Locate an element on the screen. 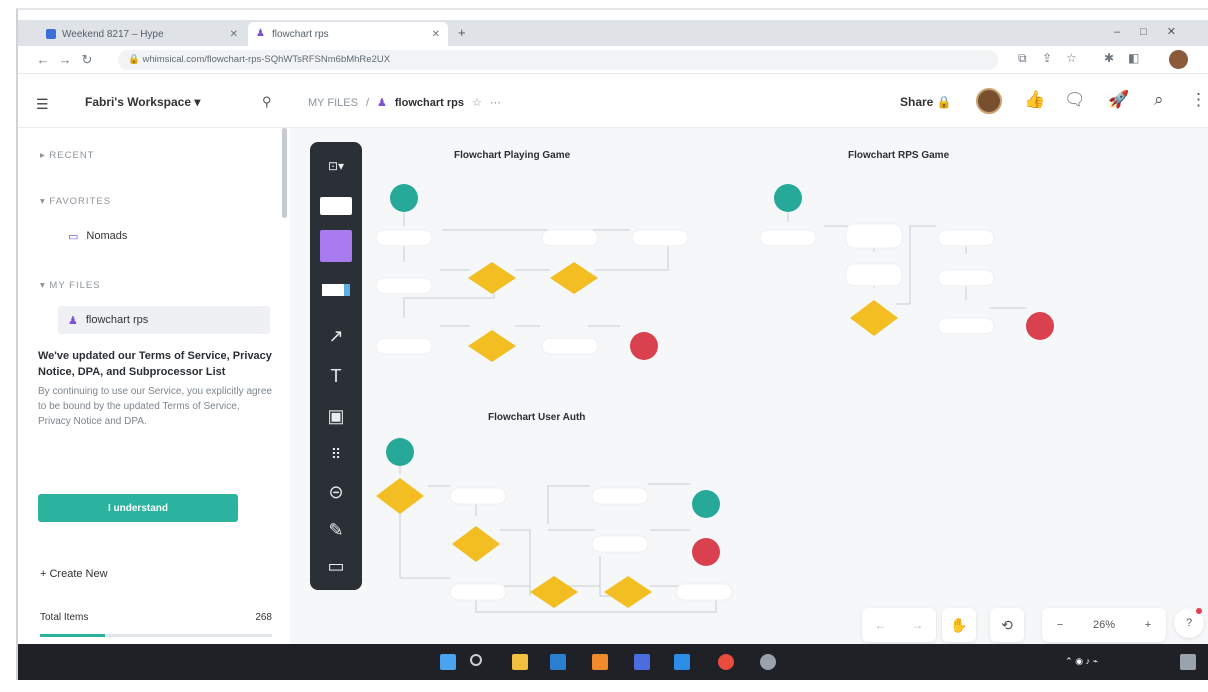 The height and width of the screenshot is (692, 1208). profile-avatar is located at coordinates (1178, 59).